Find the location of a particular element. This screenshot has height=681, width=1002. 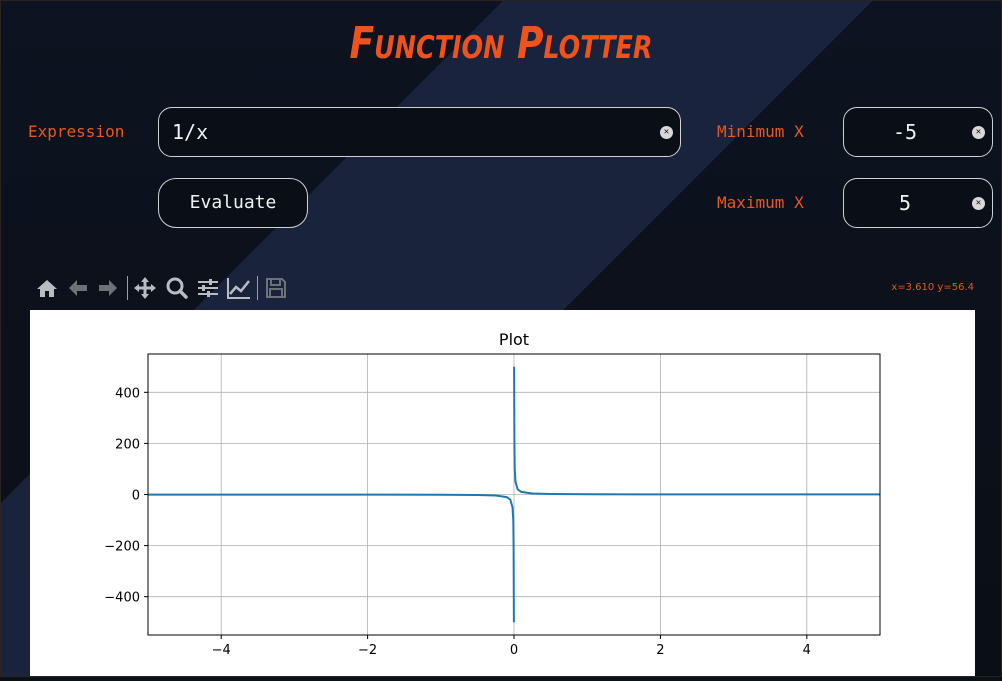

forward-icon is located at coordinates (108, 288).